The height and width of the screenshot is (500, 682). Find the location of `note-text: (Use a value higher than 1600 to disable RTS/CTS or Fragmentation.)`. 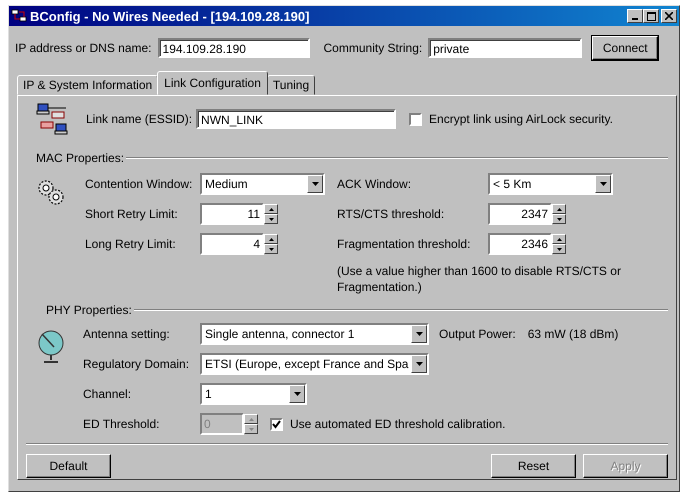

note-text: (Use a value higher than 1600 to disable RTS/CTS or Fragmentation.) is located at coordinates (479, 279).